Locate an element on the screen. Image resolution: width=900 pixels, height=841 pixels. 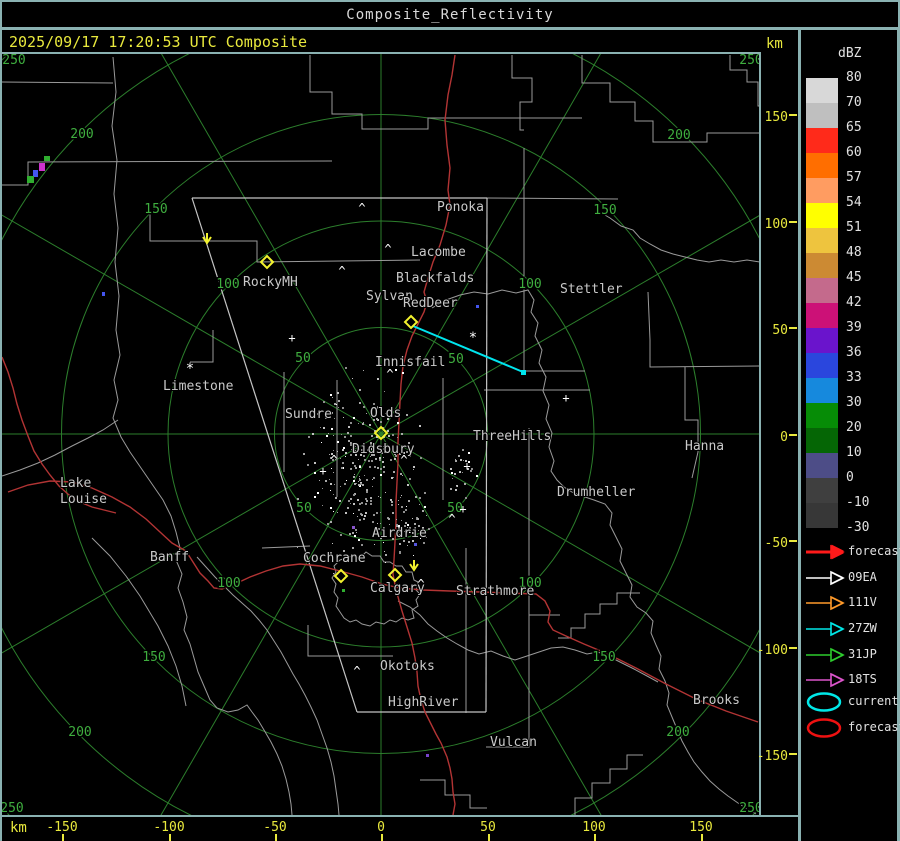
colorbar-label: 30 is located at coordinates (854, 402).